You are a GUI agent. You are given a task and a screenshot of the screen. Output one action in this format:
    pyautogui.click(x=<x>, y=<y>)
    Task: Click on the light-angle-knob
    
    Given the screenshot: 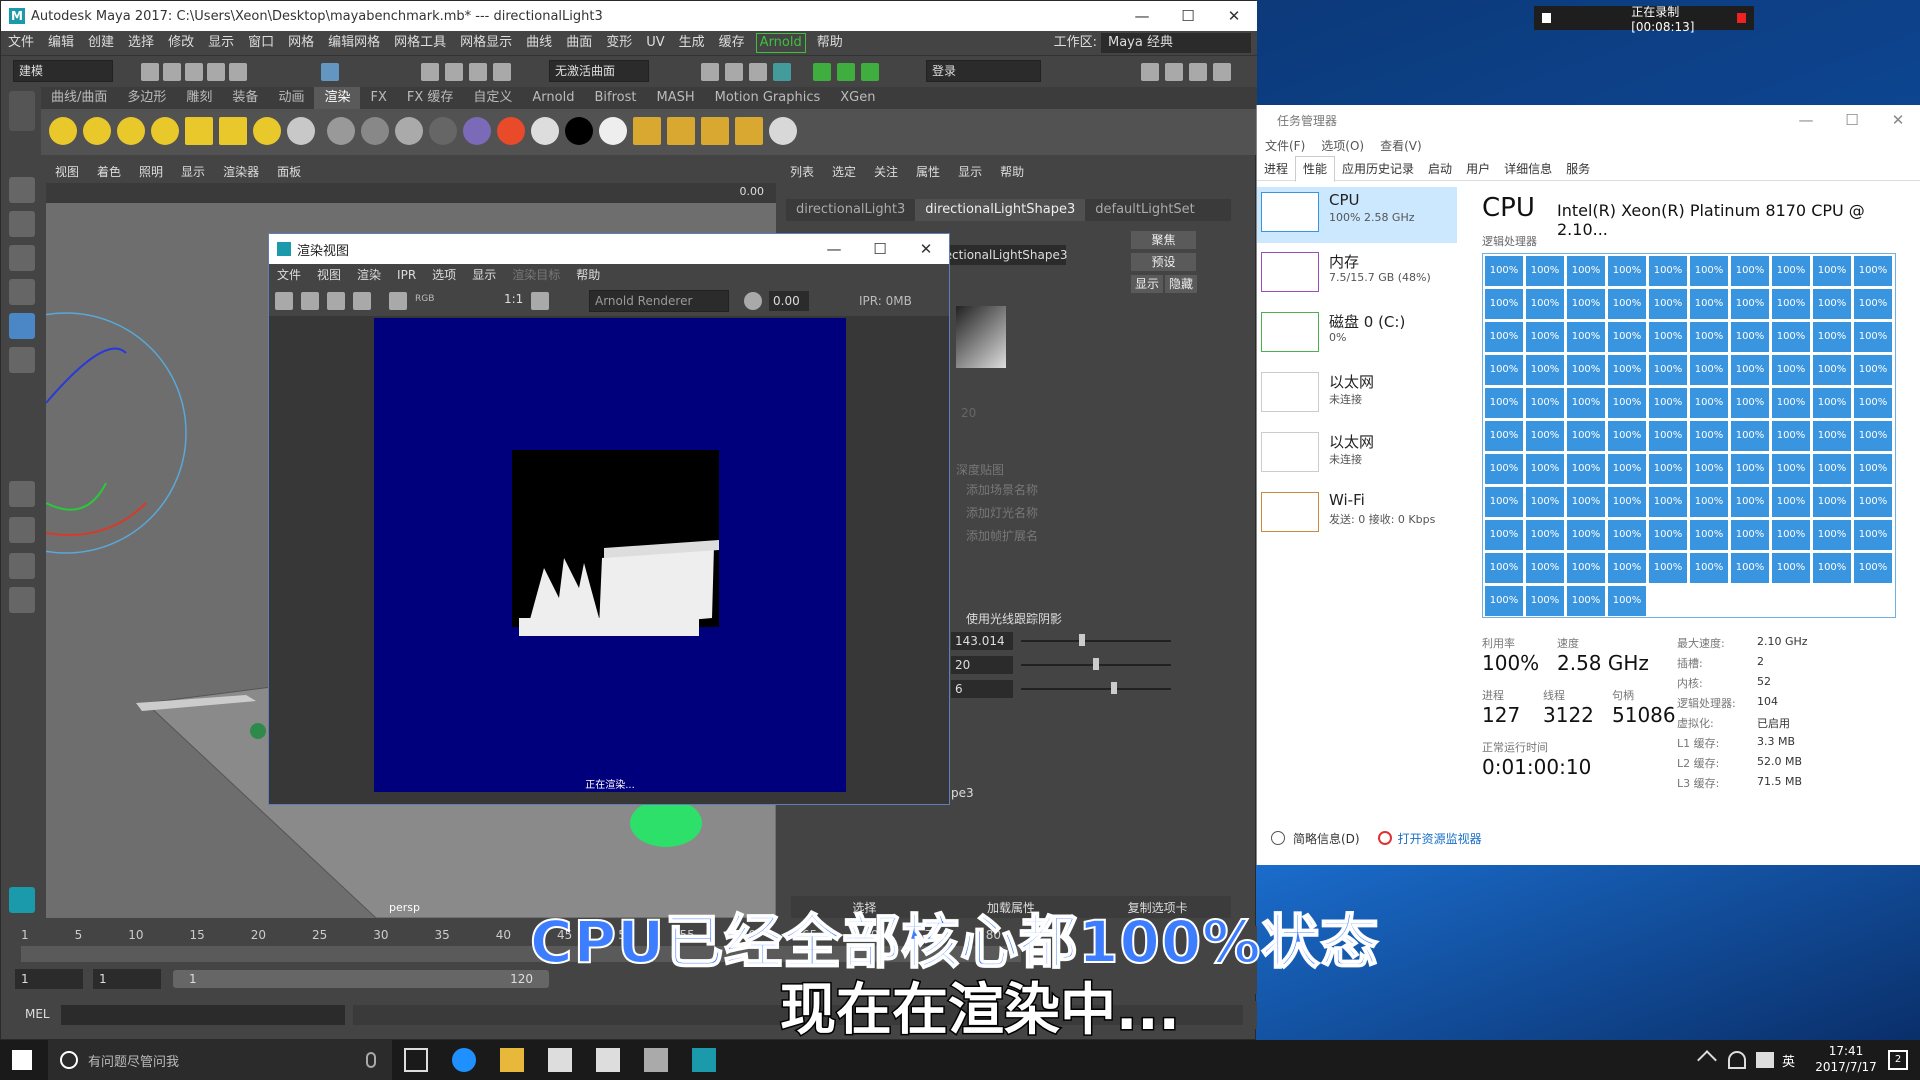 What is the action you would take?
    pyautogui.click(x=1082, y=640)
    